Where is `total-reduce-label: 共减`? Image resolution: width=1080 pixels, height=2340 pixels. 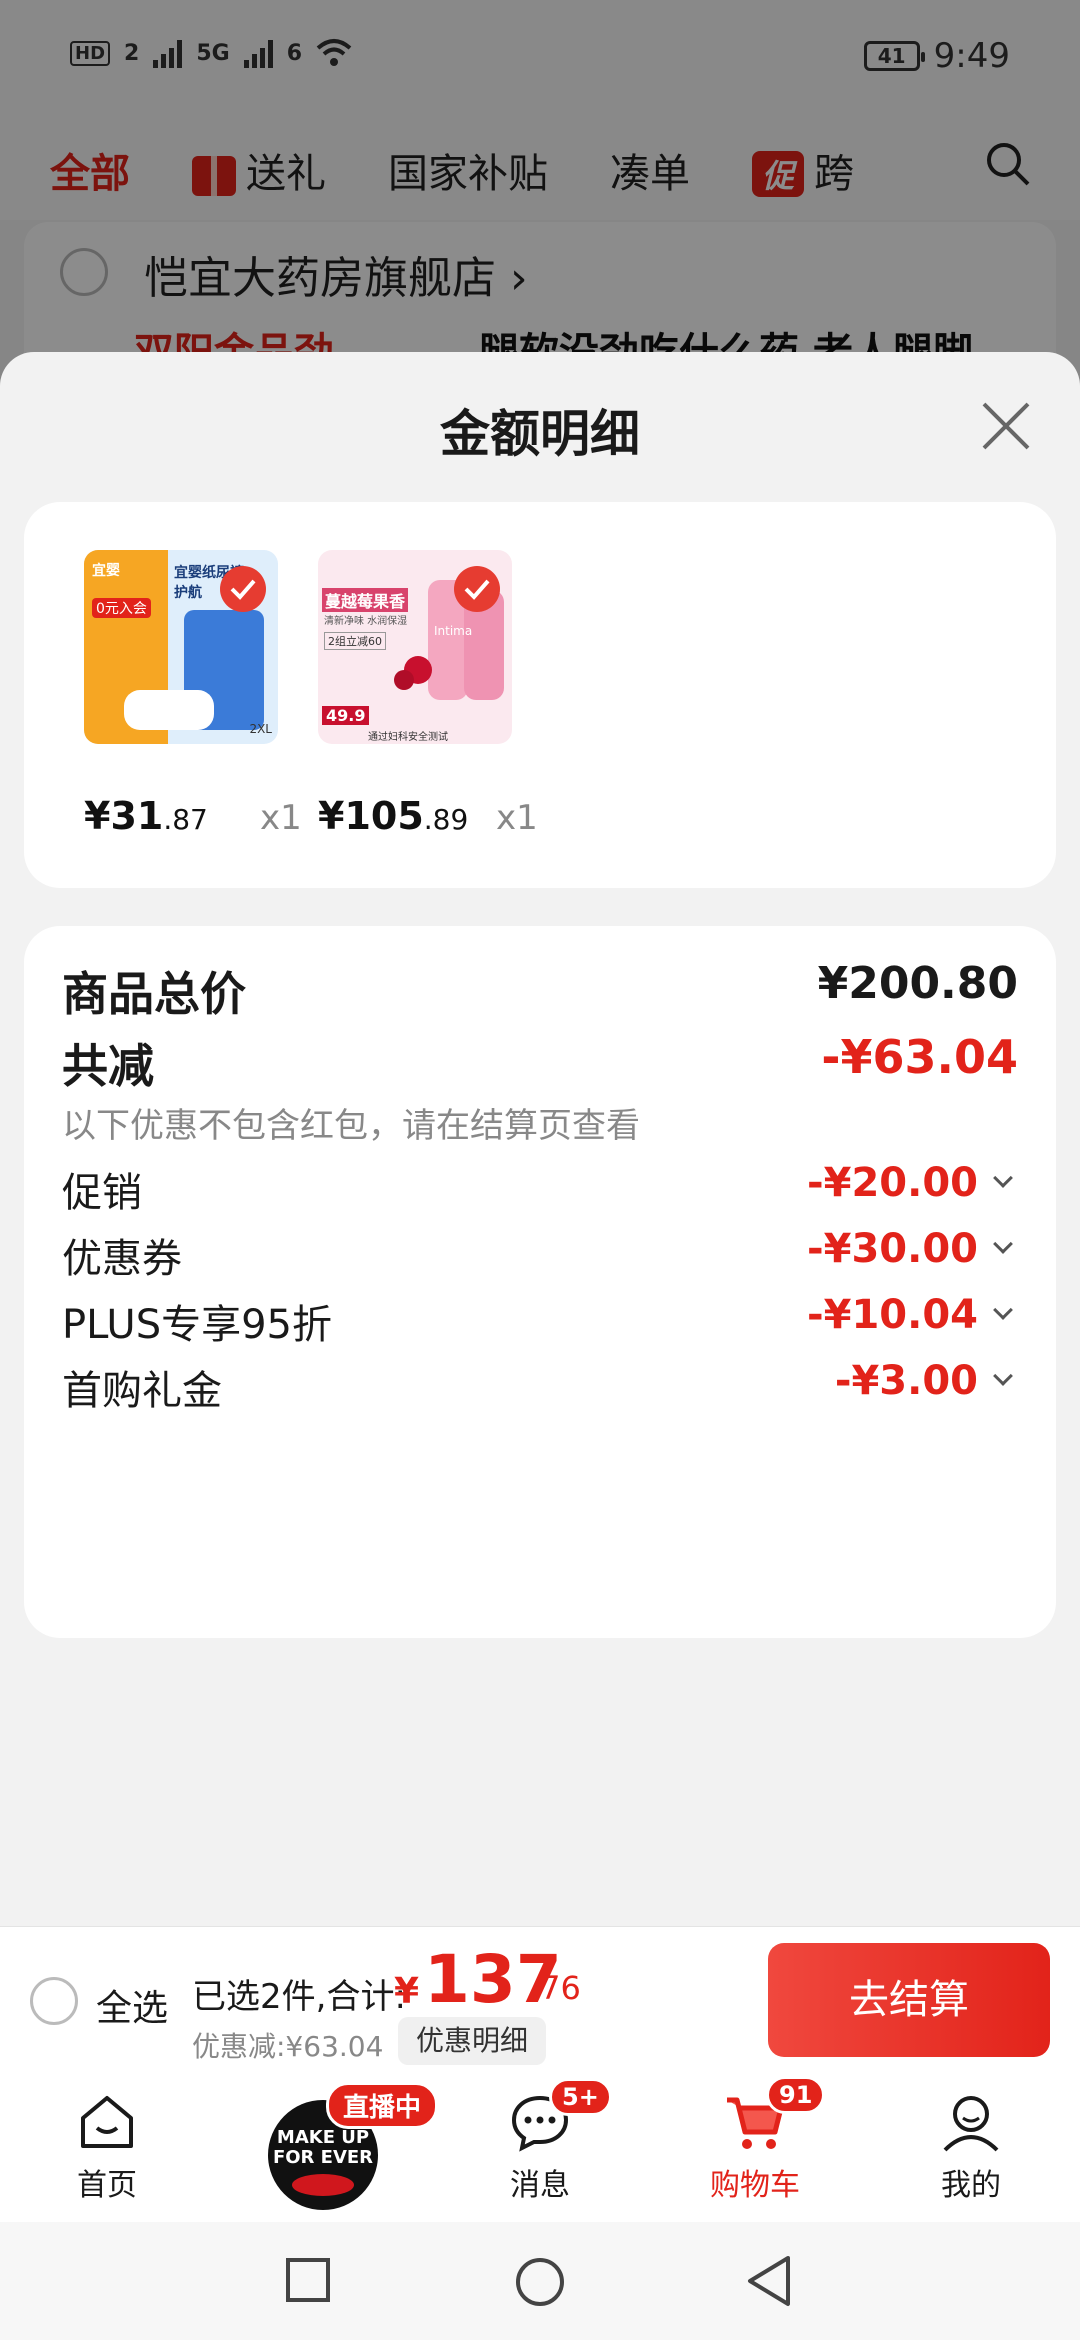
total-reduce-label: 共减 is located at coordinates (108, 1066).